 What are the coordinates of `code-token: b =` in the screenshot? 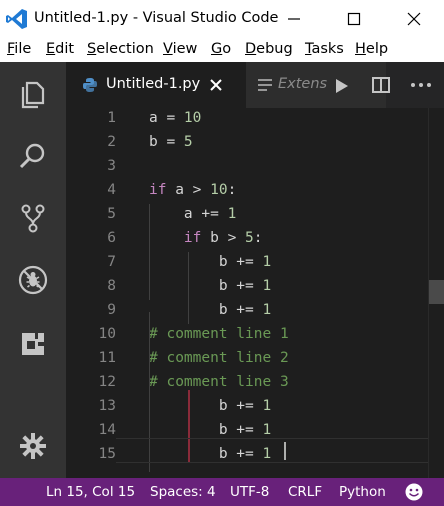 It's located at (166, 142).